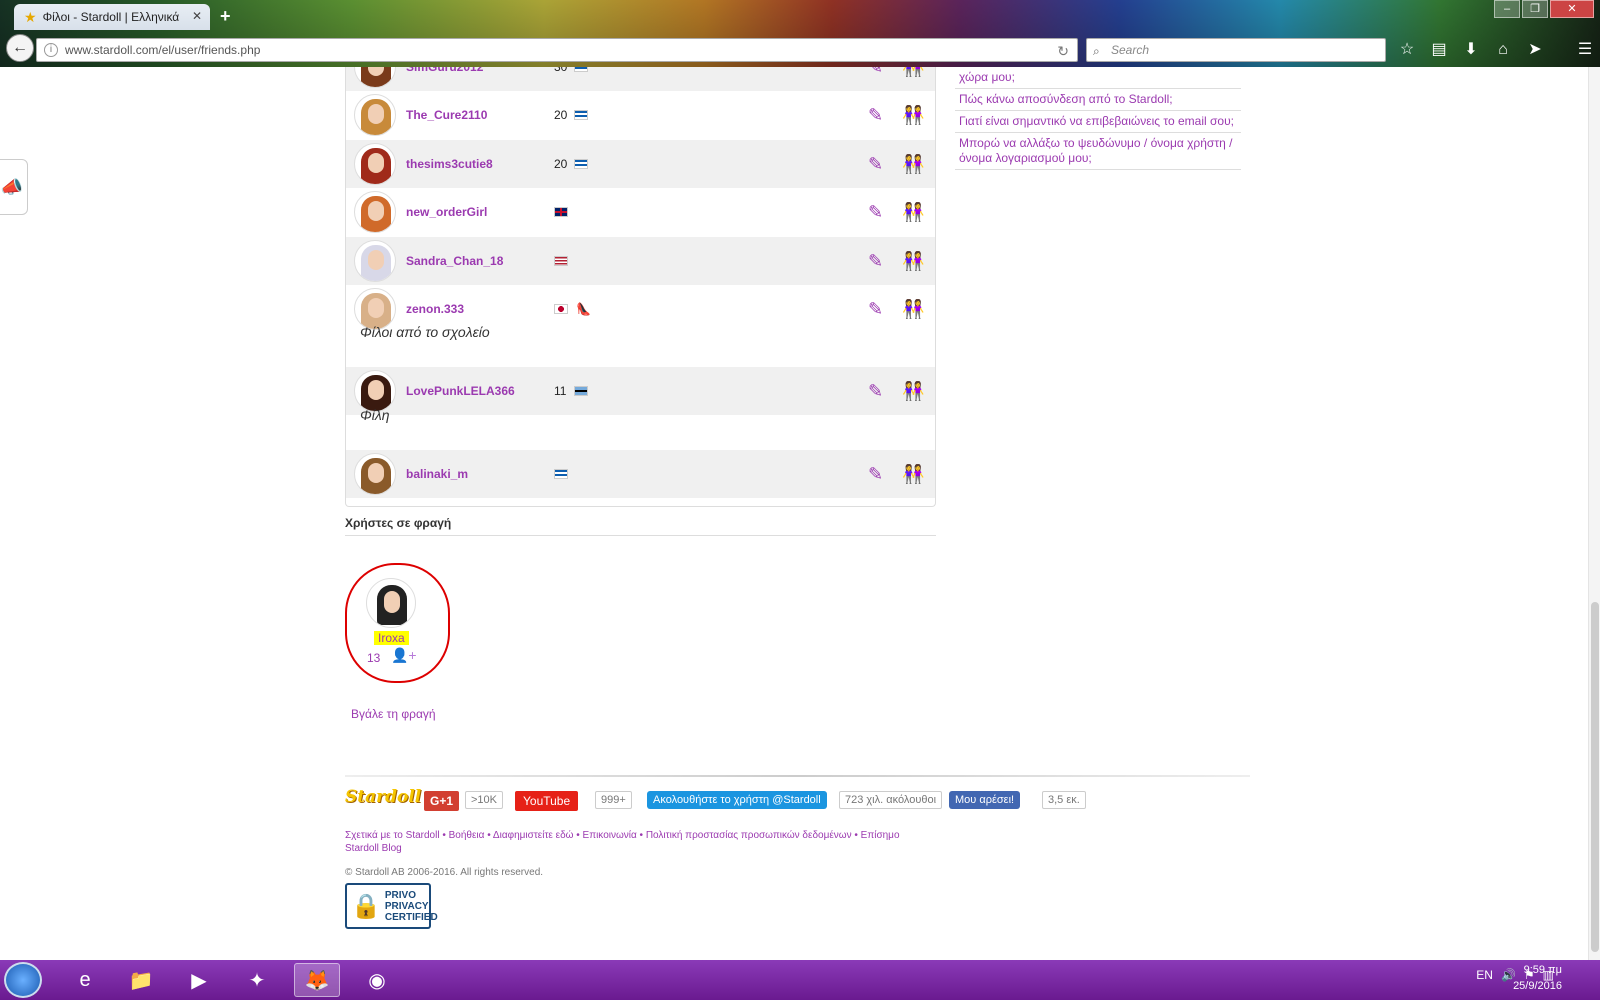  Describe the element at coordinates (1537, 986) in the screenshot. I see `clock-date: 25/9/2016` at that location.